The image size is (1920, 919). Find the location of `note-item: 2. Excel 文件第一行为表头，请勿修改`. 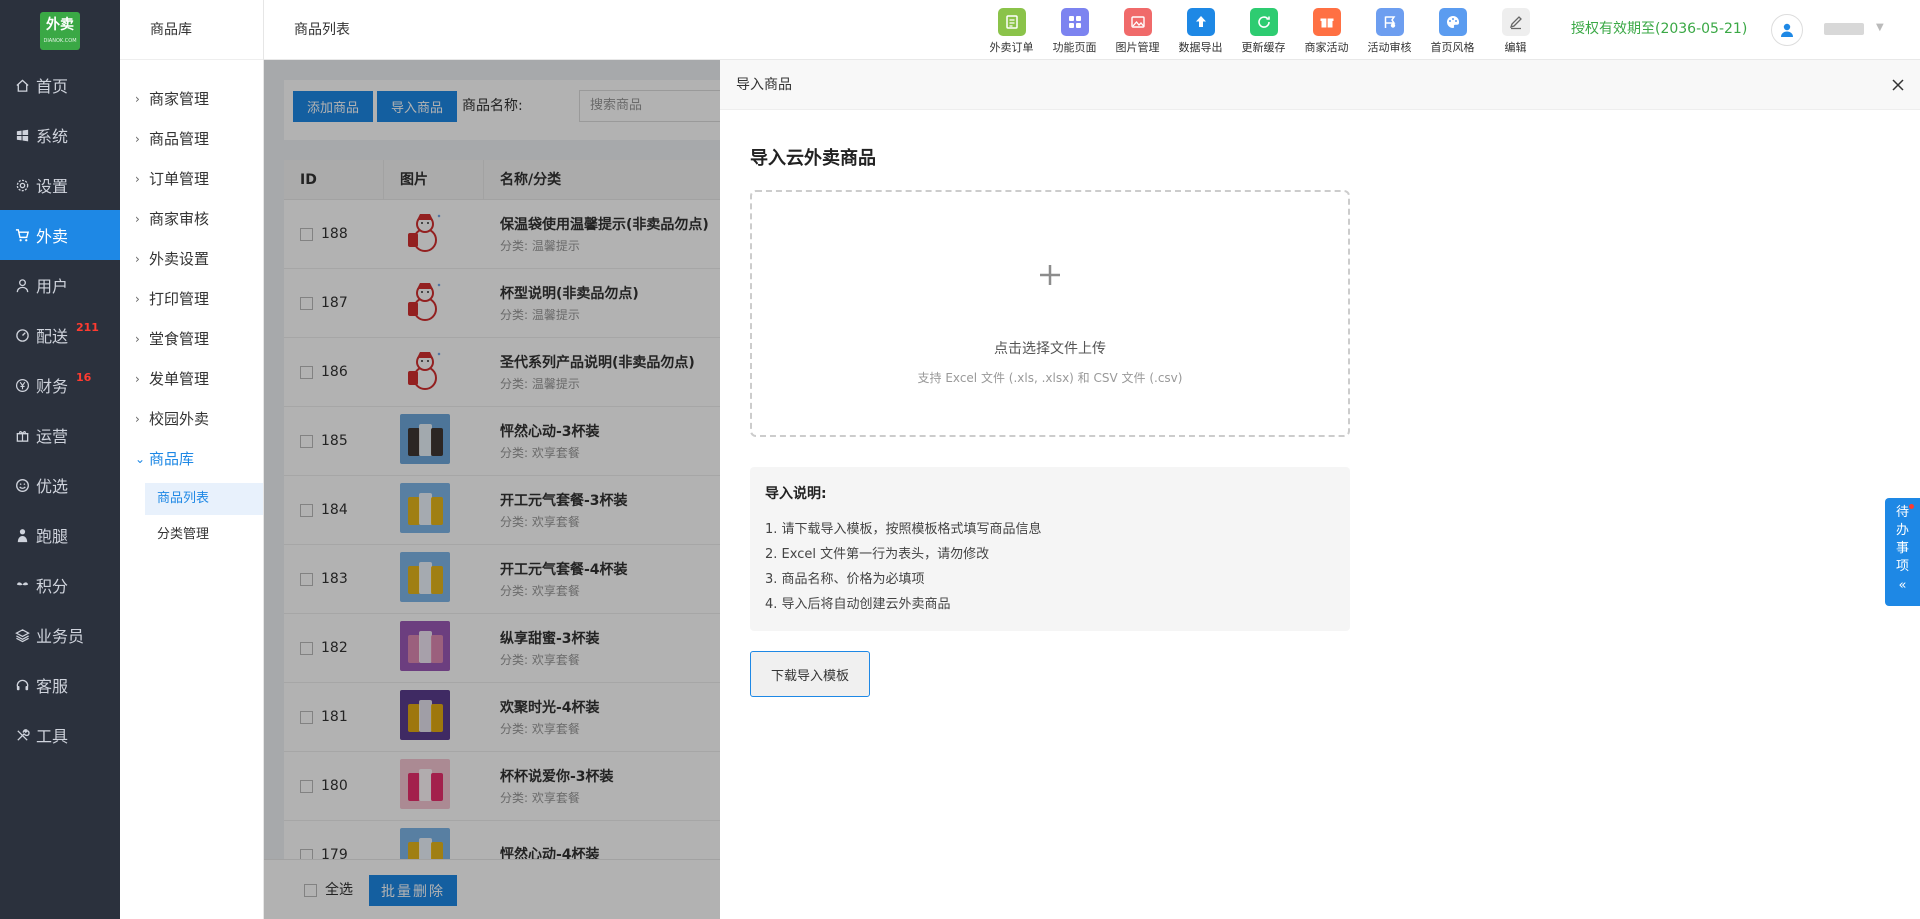

note-item: 2. Excel 文件第一行为表头，请勿修改 is located at coordinates (877, 554).